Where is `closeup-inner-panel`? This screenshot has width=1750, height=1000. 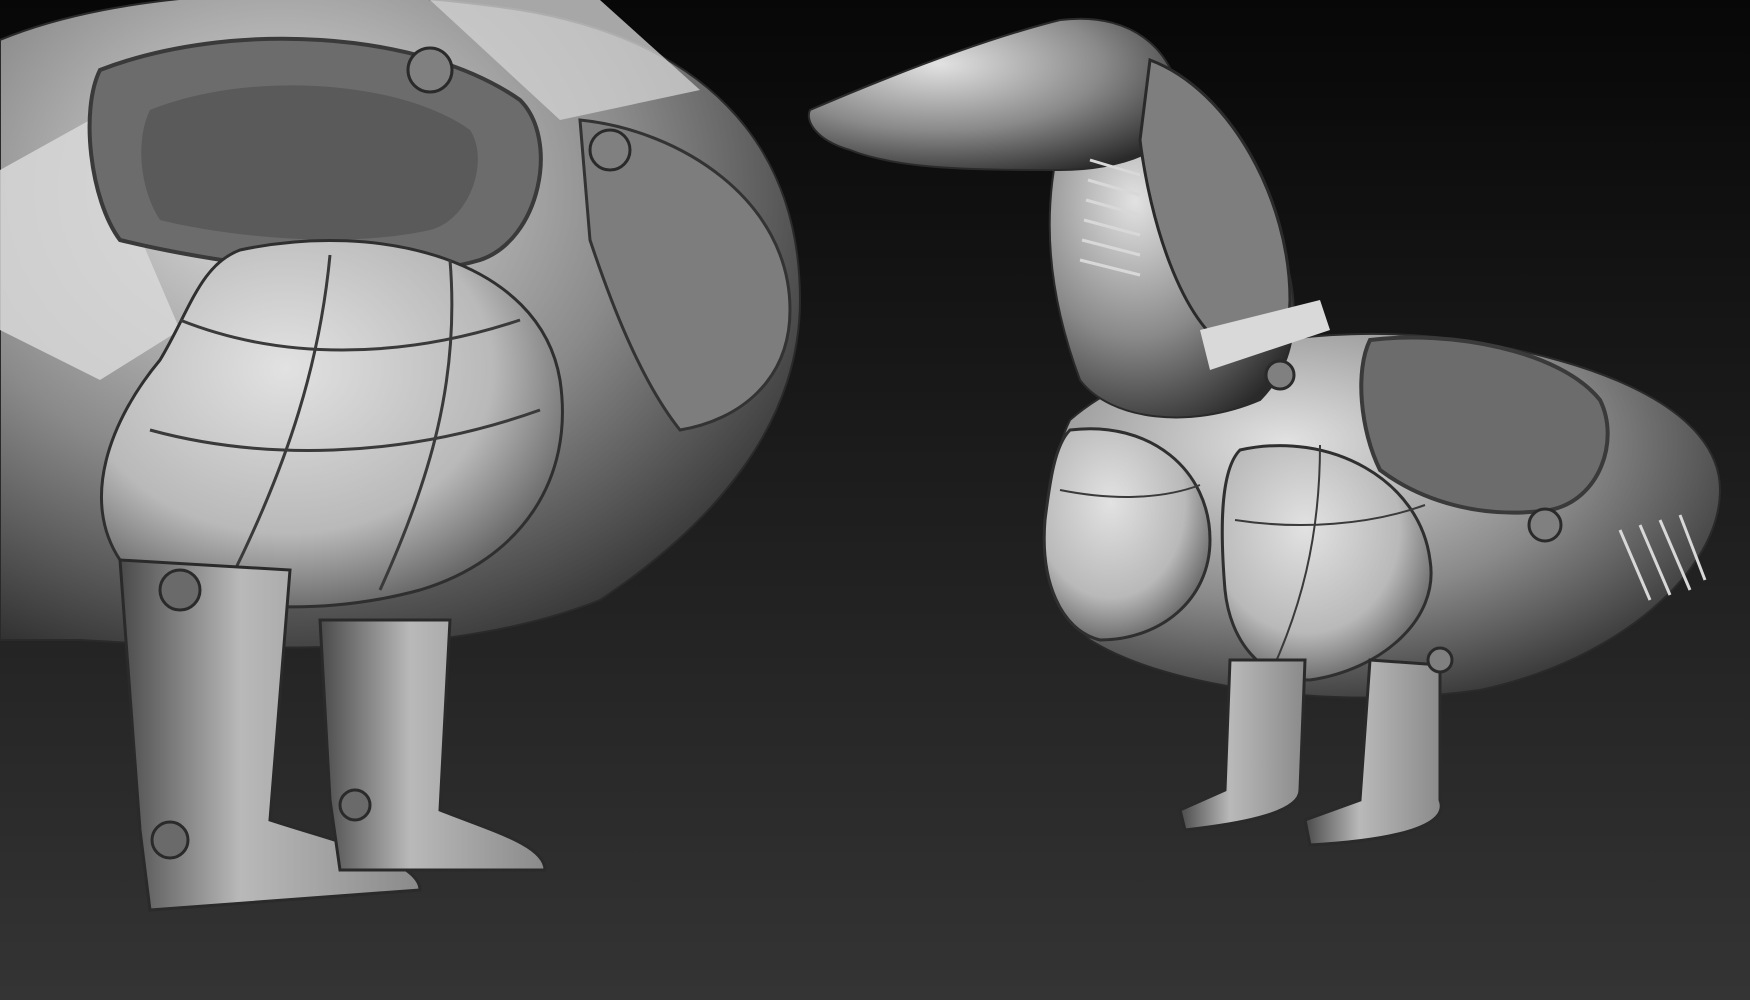 closeup-inner-panel is located at coordinates (309, 162).